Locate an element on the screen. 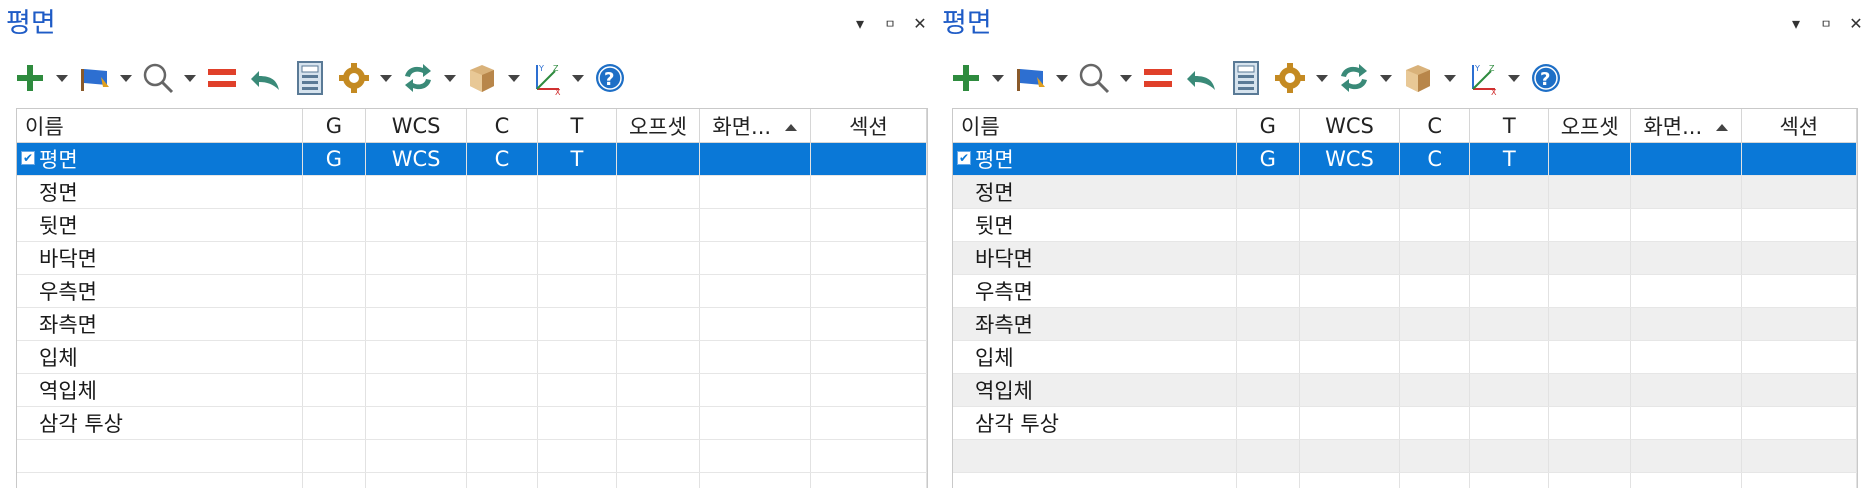 The image size is (1872, 488). undo-icon is located at coordinates (1202, 78).